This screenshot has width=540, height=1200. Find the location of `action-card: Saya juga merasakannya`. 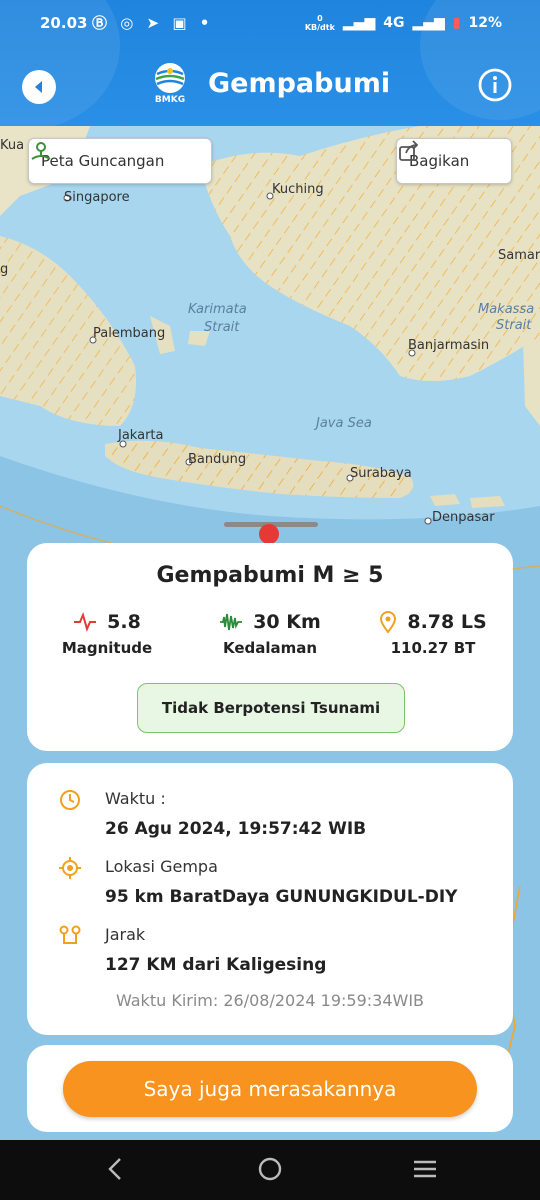

action-card: Saya juga merasakannya is located at coordinates (270, 1088).